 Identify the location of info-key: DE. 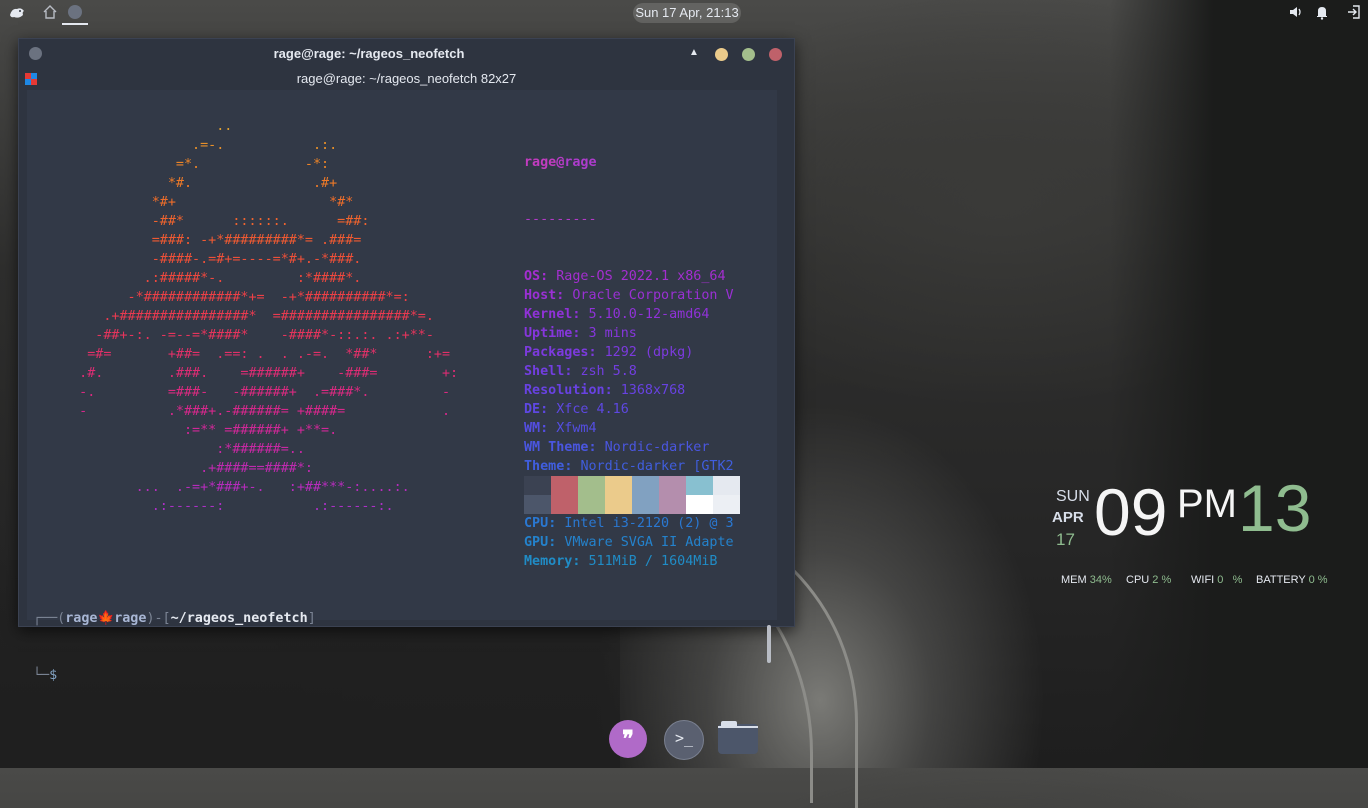
(532, 409).